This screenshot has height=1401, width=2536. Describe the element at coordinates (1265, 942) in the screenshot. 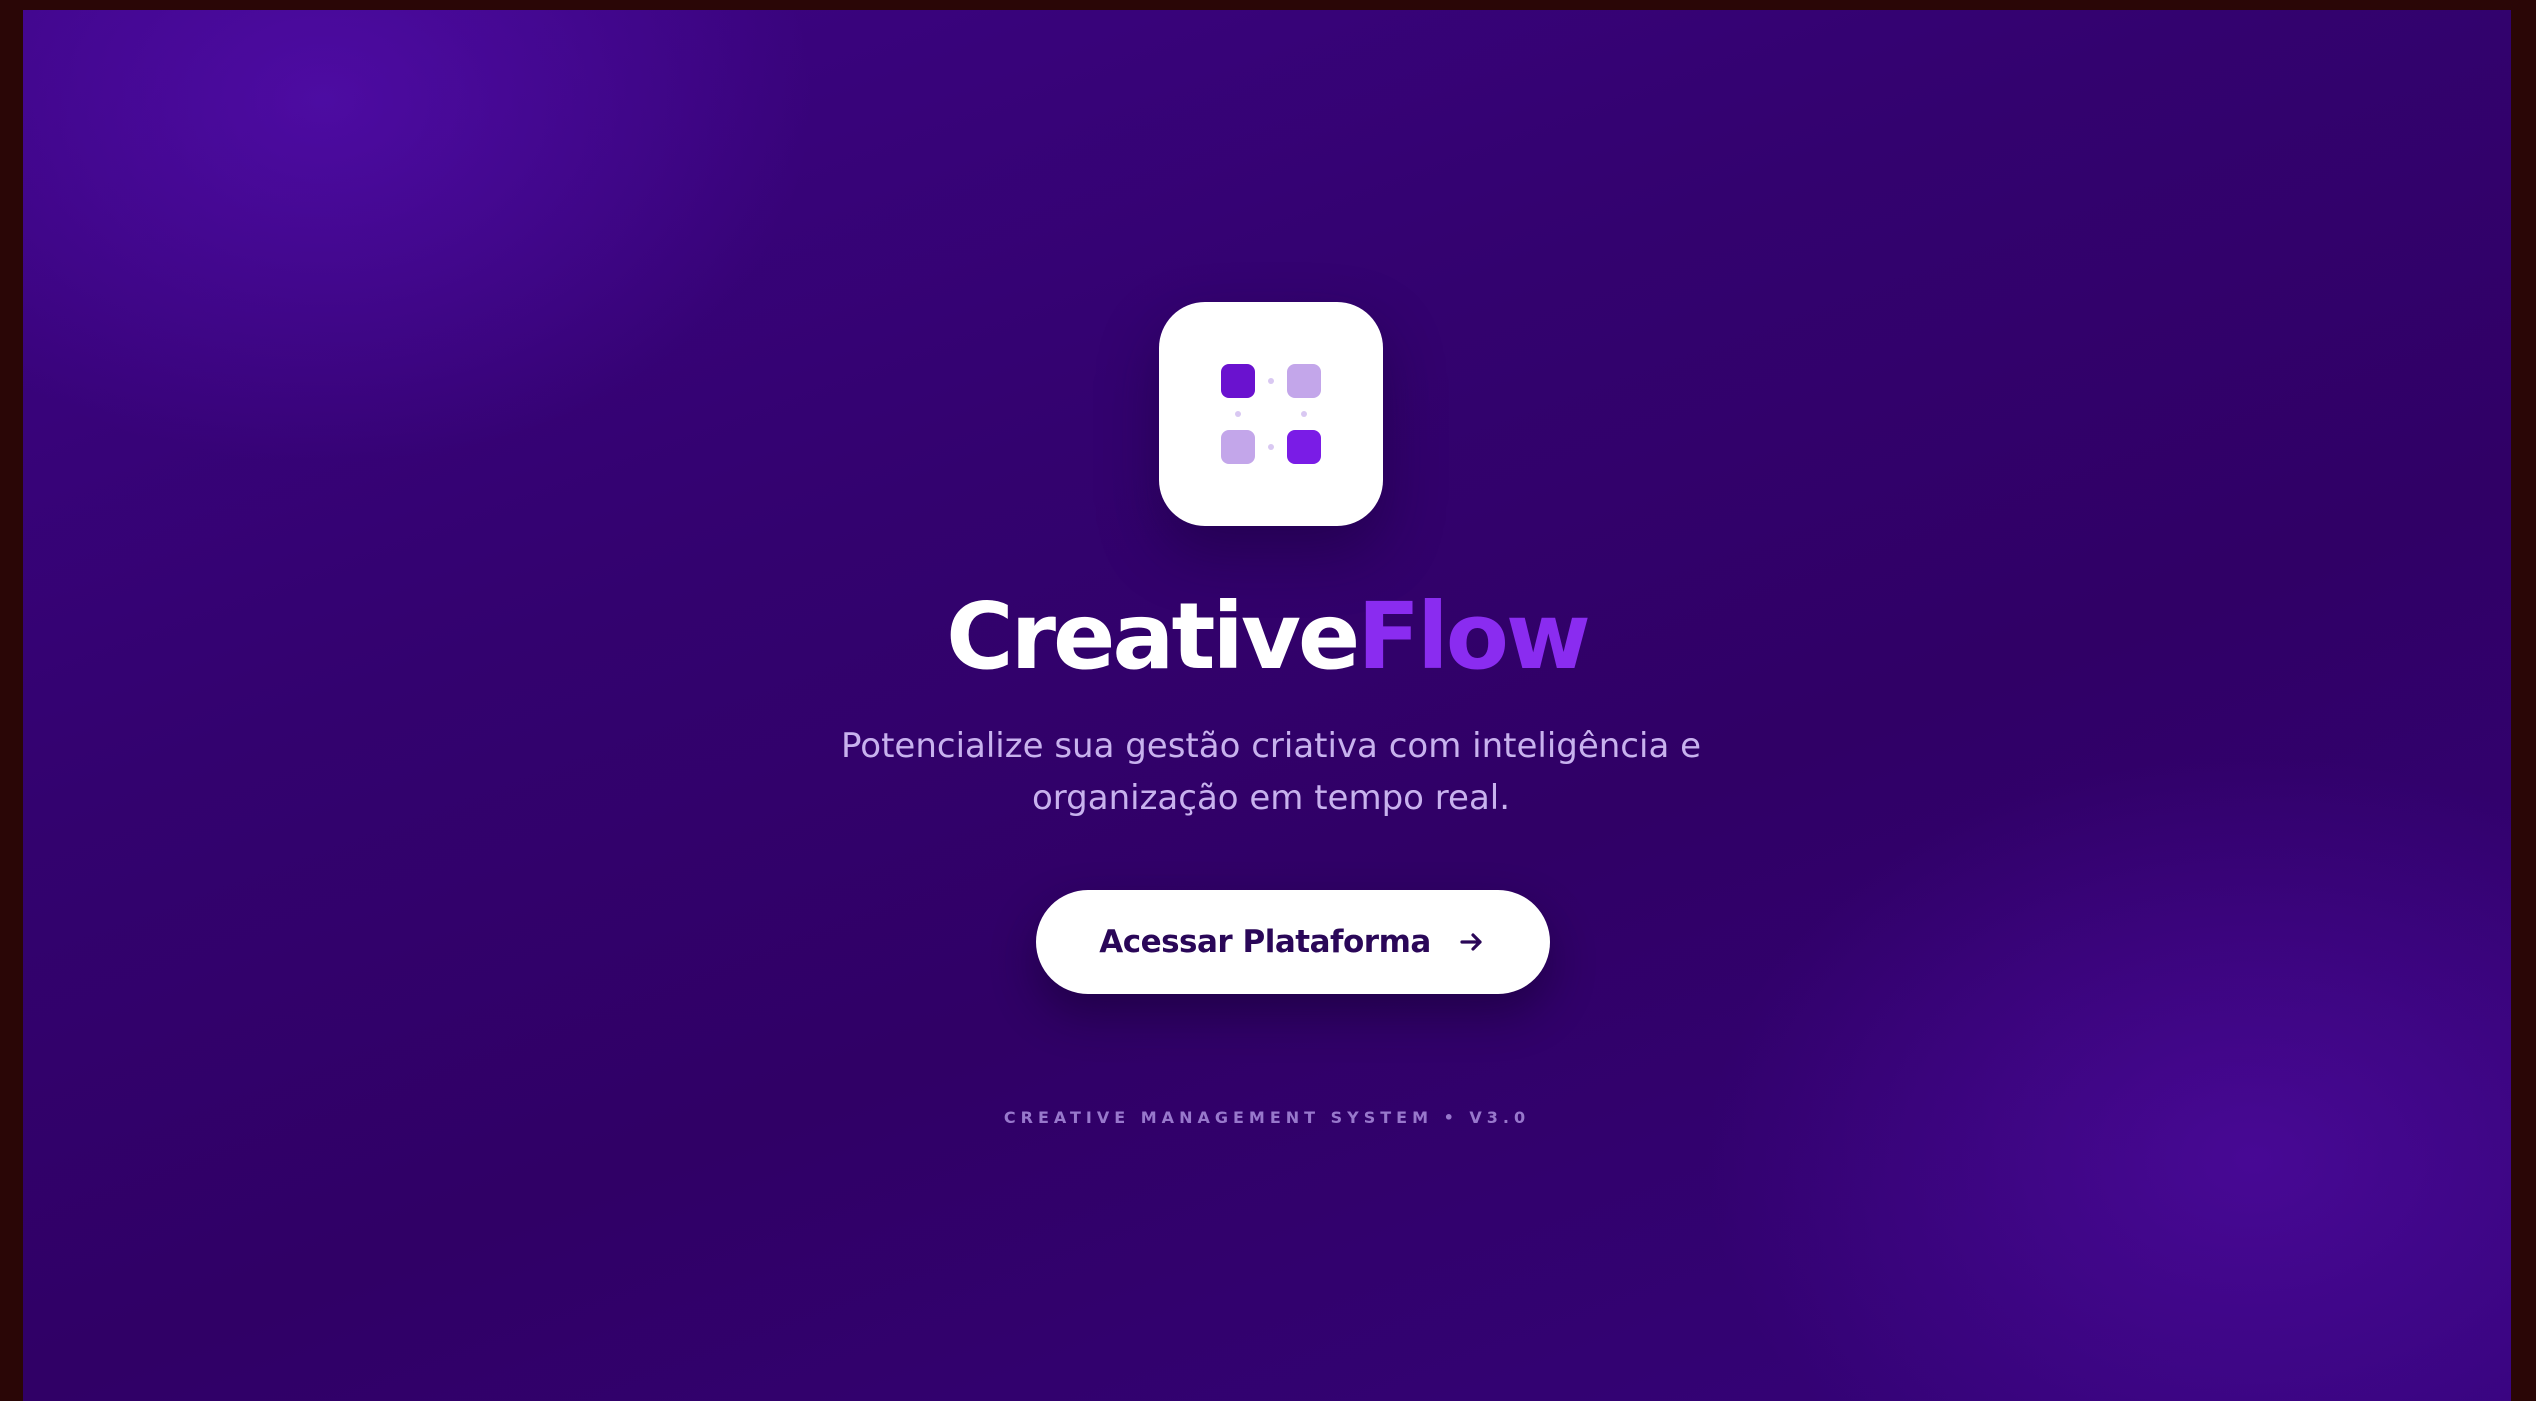

I see `access-platform-label: Acessar Plataforma` at that location.